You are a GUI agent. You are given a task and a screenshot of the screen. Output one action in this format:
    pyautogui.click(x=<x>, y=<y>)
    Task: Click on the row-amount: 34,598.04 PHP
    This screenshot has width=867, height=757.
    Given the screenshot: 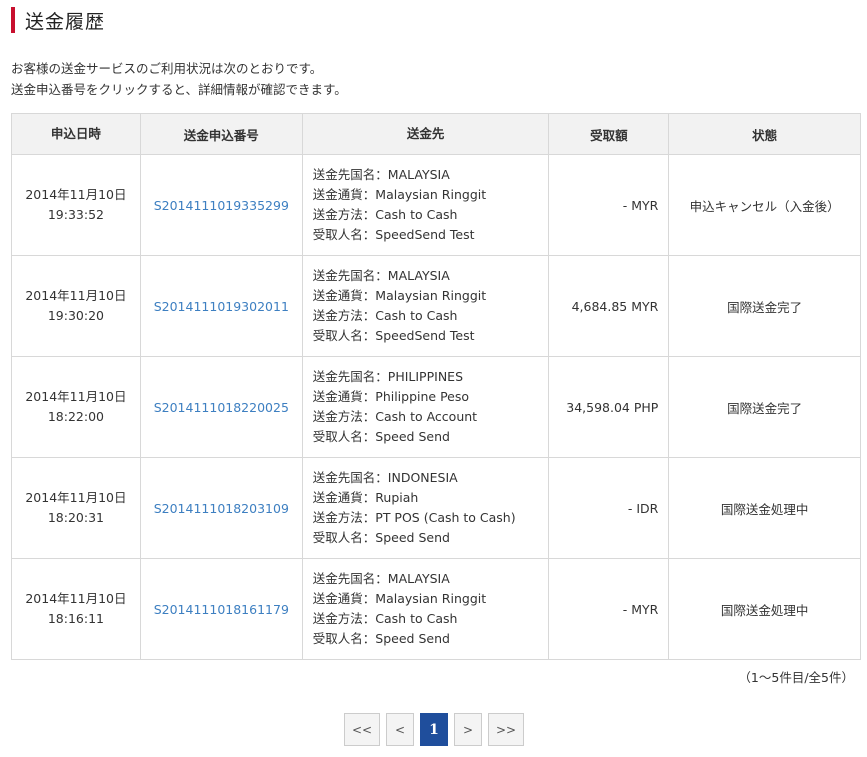 What is the action you would take?
    pyautogui.click(x=609, y=407)
    